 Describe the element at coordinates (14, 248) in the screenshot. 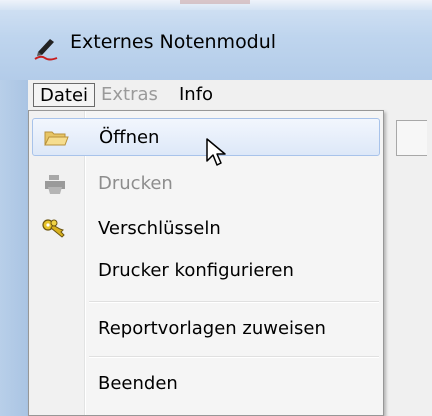

I see `window-left-frame` at that location.